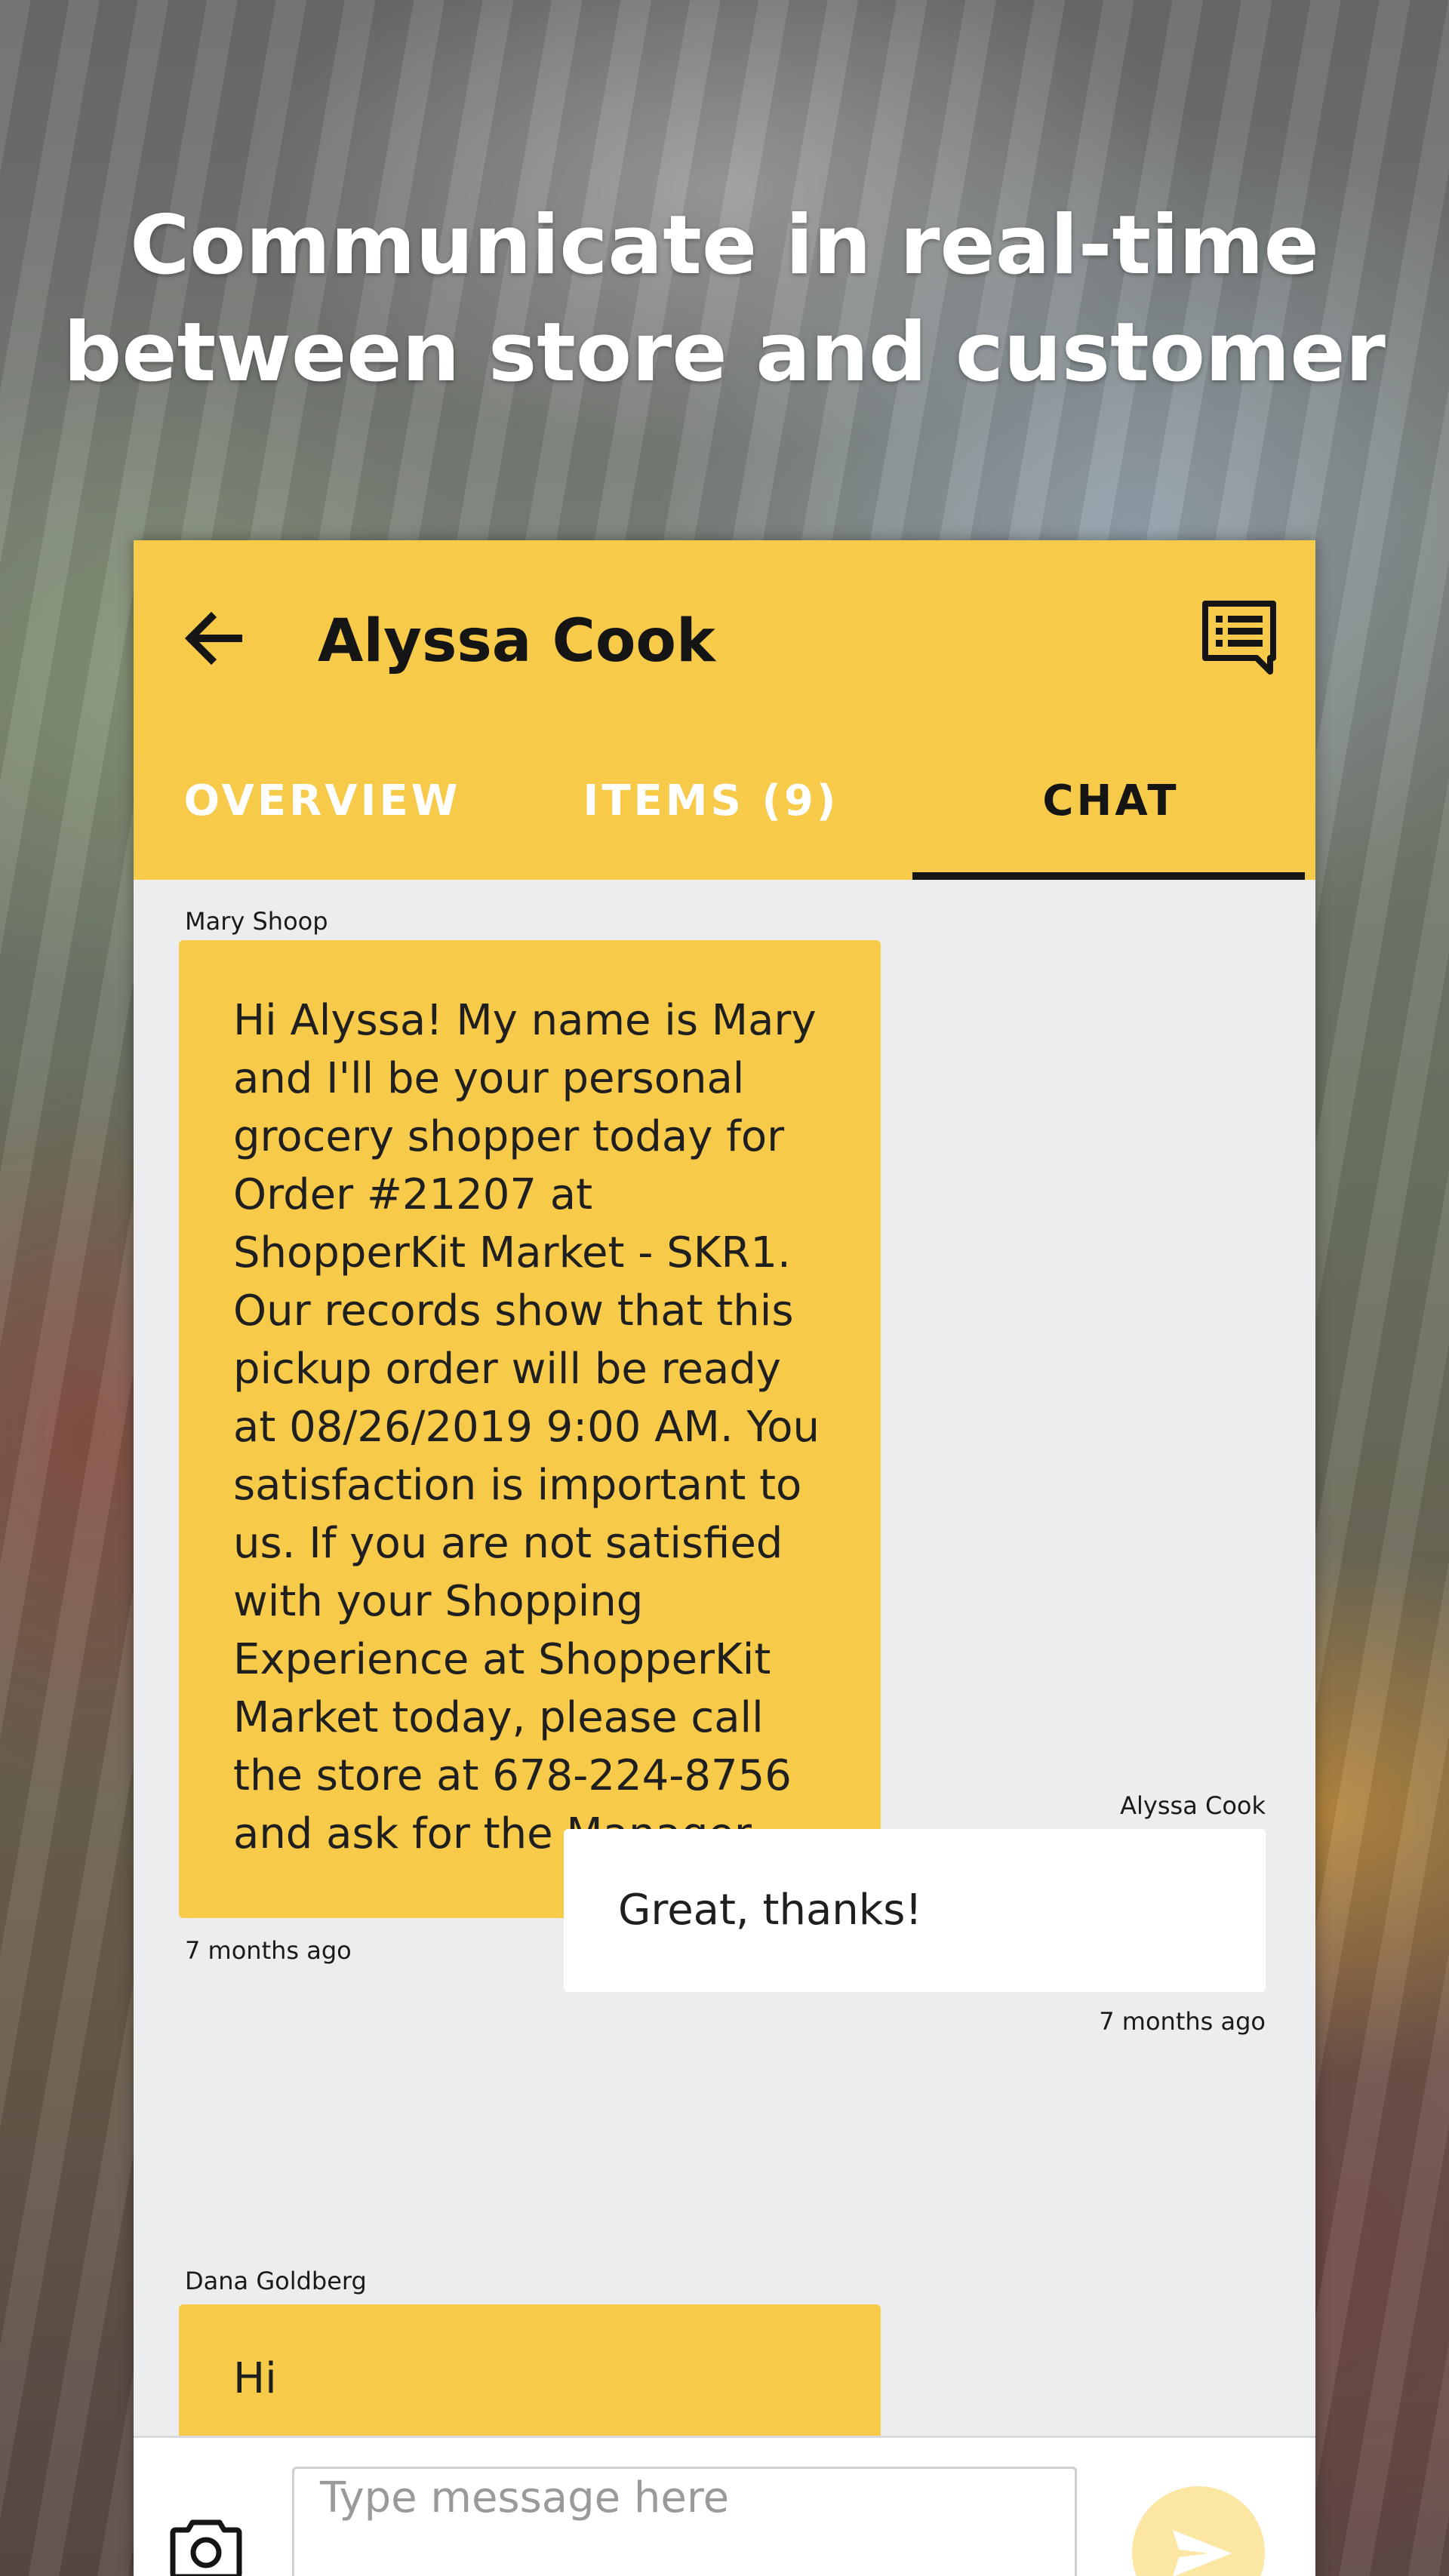 The image size is (1449, 2576). Describe the element at coordinates (516, 641) in the screenshot. I see `page-title: Alyssa Cook` at that location.